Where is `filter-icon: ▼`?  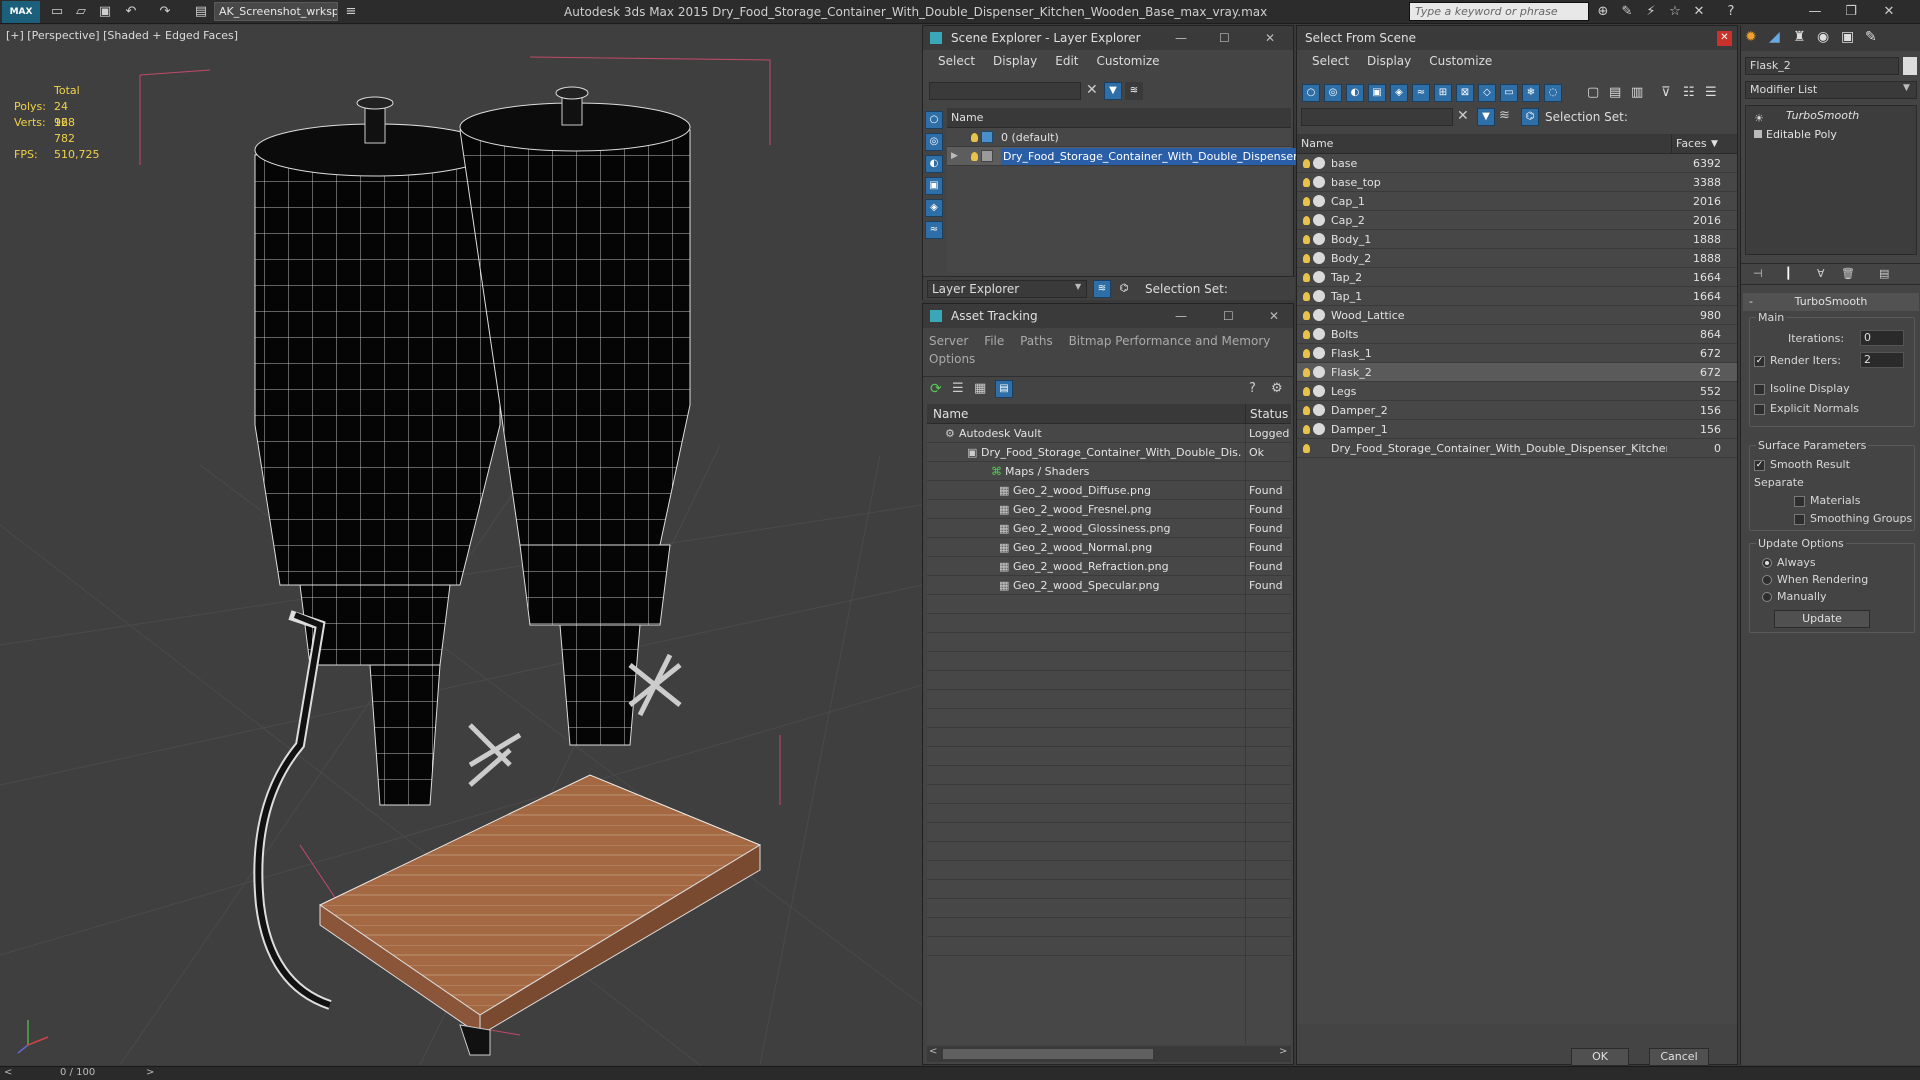 filter-icon: ▼ is located at coordinates (1113, 91).